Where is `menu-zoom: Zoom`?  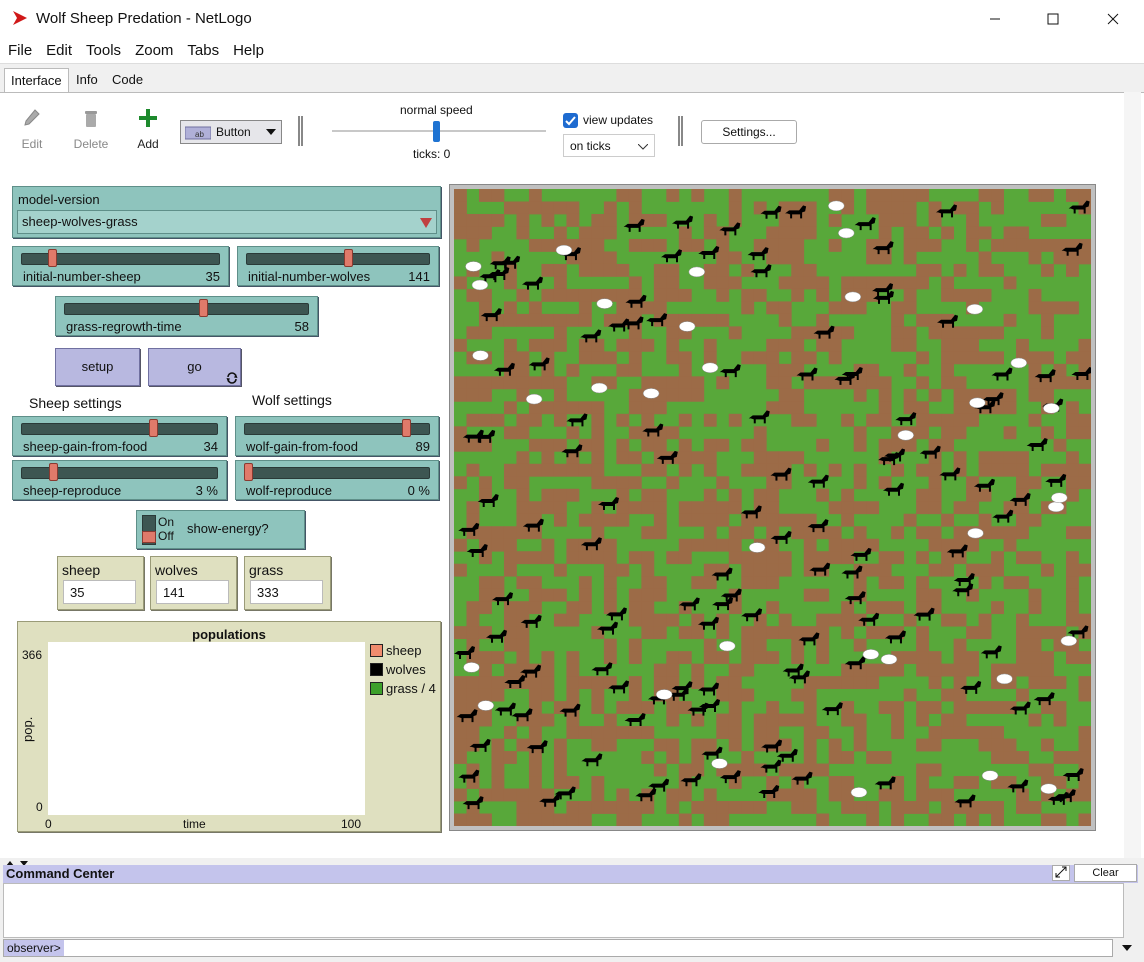 menu-zoom: Zoom is located at coordinates (154, 50).